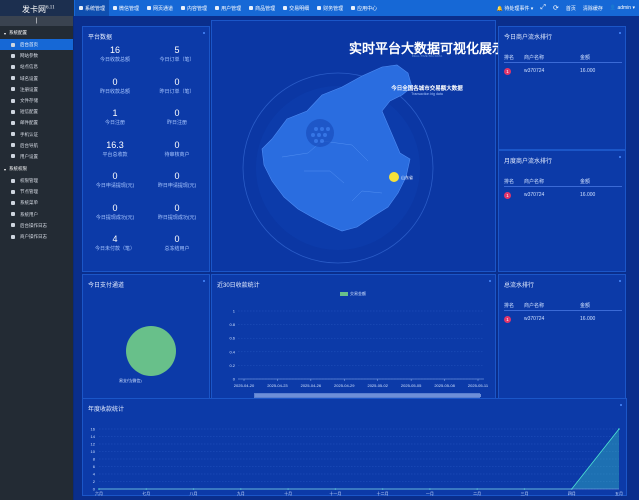  I want to click on x-tick-label: 一月, so click(430, 493).